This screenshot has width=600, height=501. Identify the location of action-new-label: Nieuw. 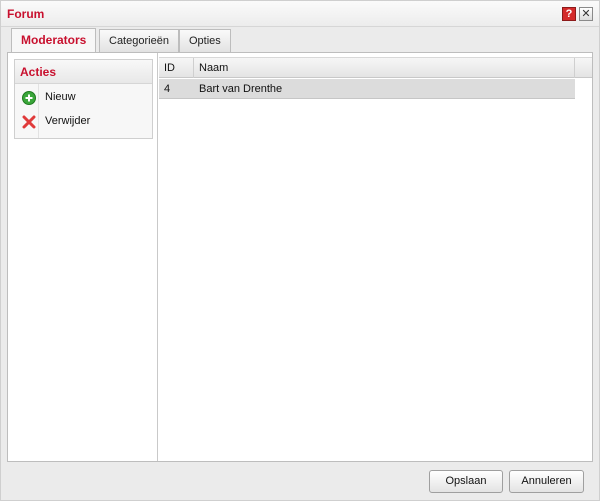
(60, 97).